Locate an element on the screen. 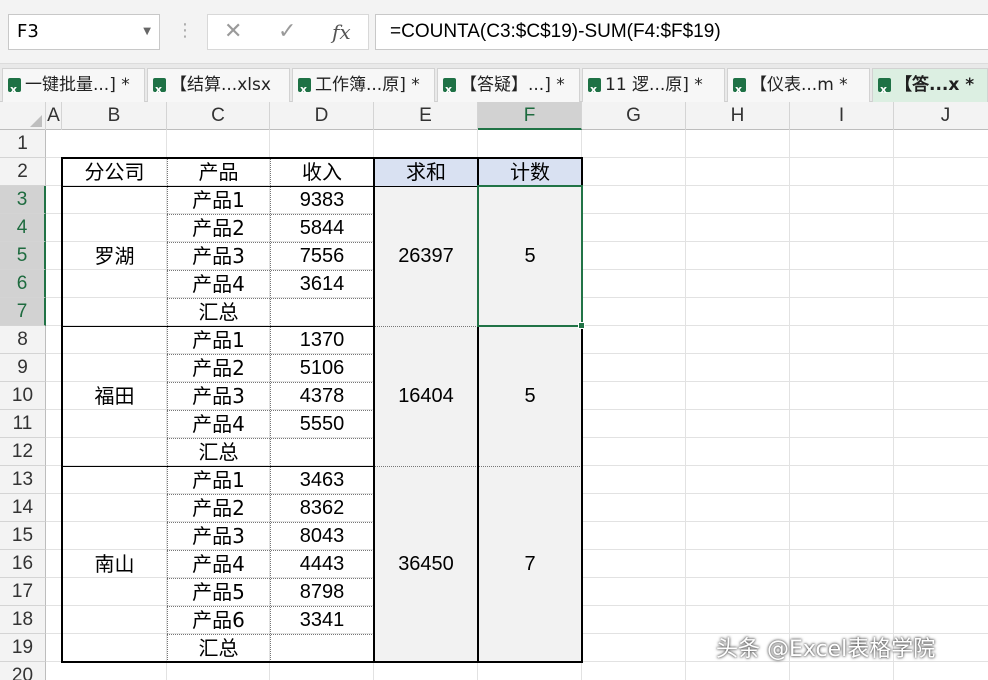  workbook-tab: 一键批量...] * is located at coordinates (73, 85).